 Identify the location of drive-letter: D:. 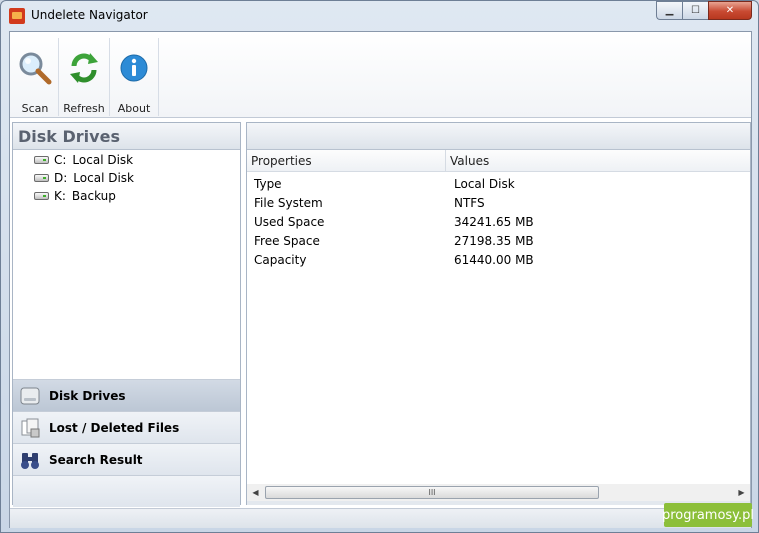
(61, 178).